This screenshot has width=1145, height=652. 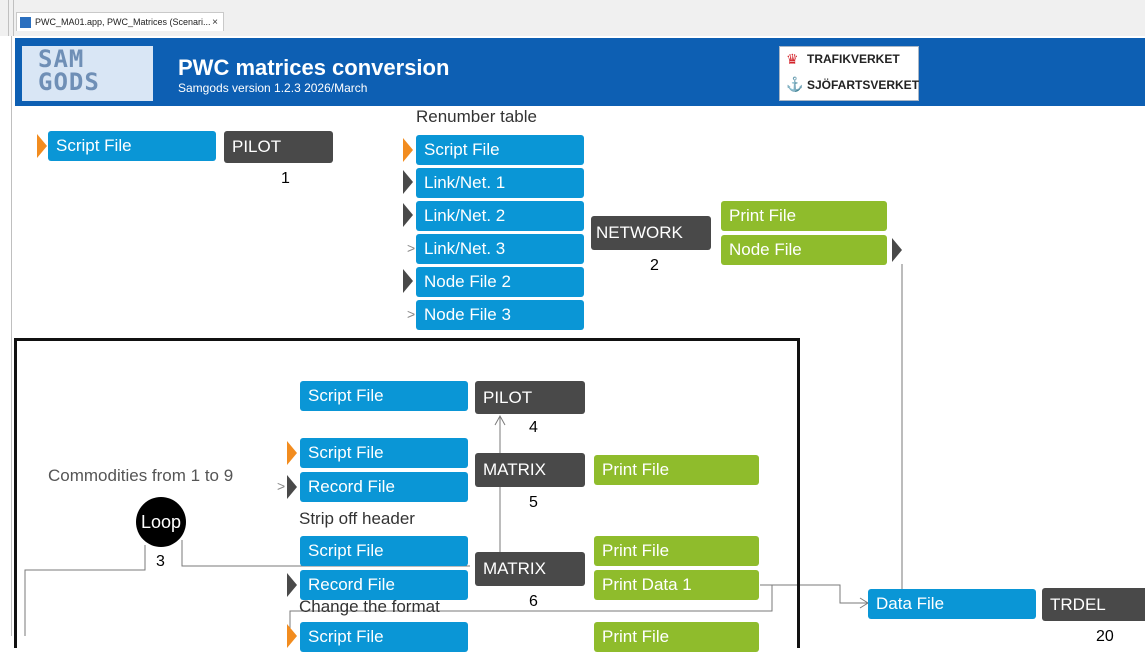 I want to click on step1-number: 1, so click(x=285, y=178).